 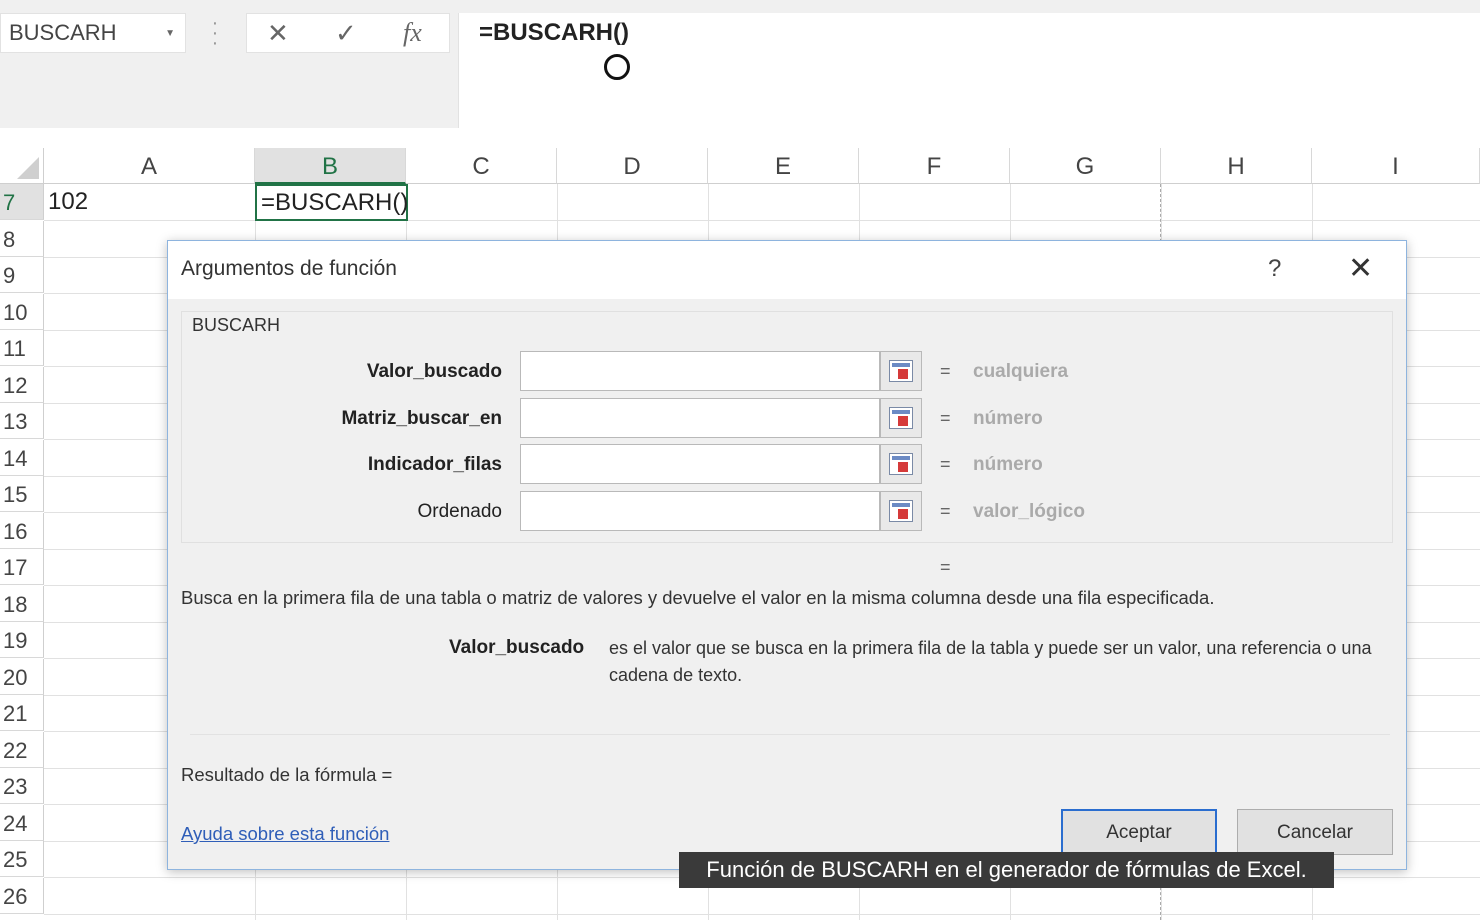 What do you see at coordinates (22, 603) in the screenshot?
I see `row-header-18: 18` at bounding box center [22, 603].